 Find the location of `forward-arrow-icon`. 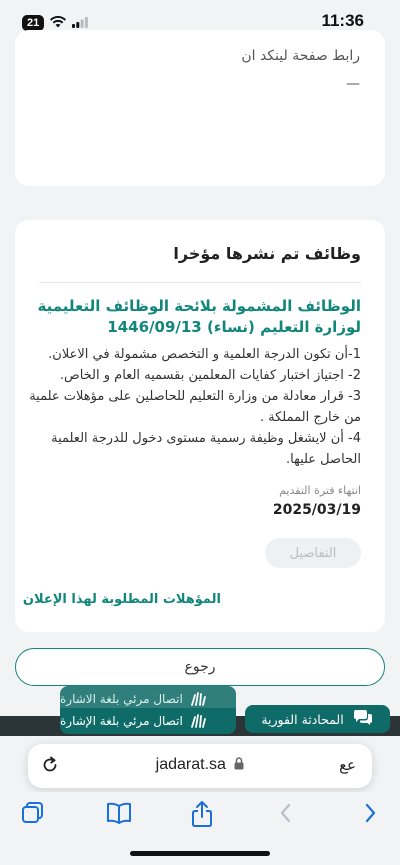

forward-arrow-icon is located at coordinates (370, 815).